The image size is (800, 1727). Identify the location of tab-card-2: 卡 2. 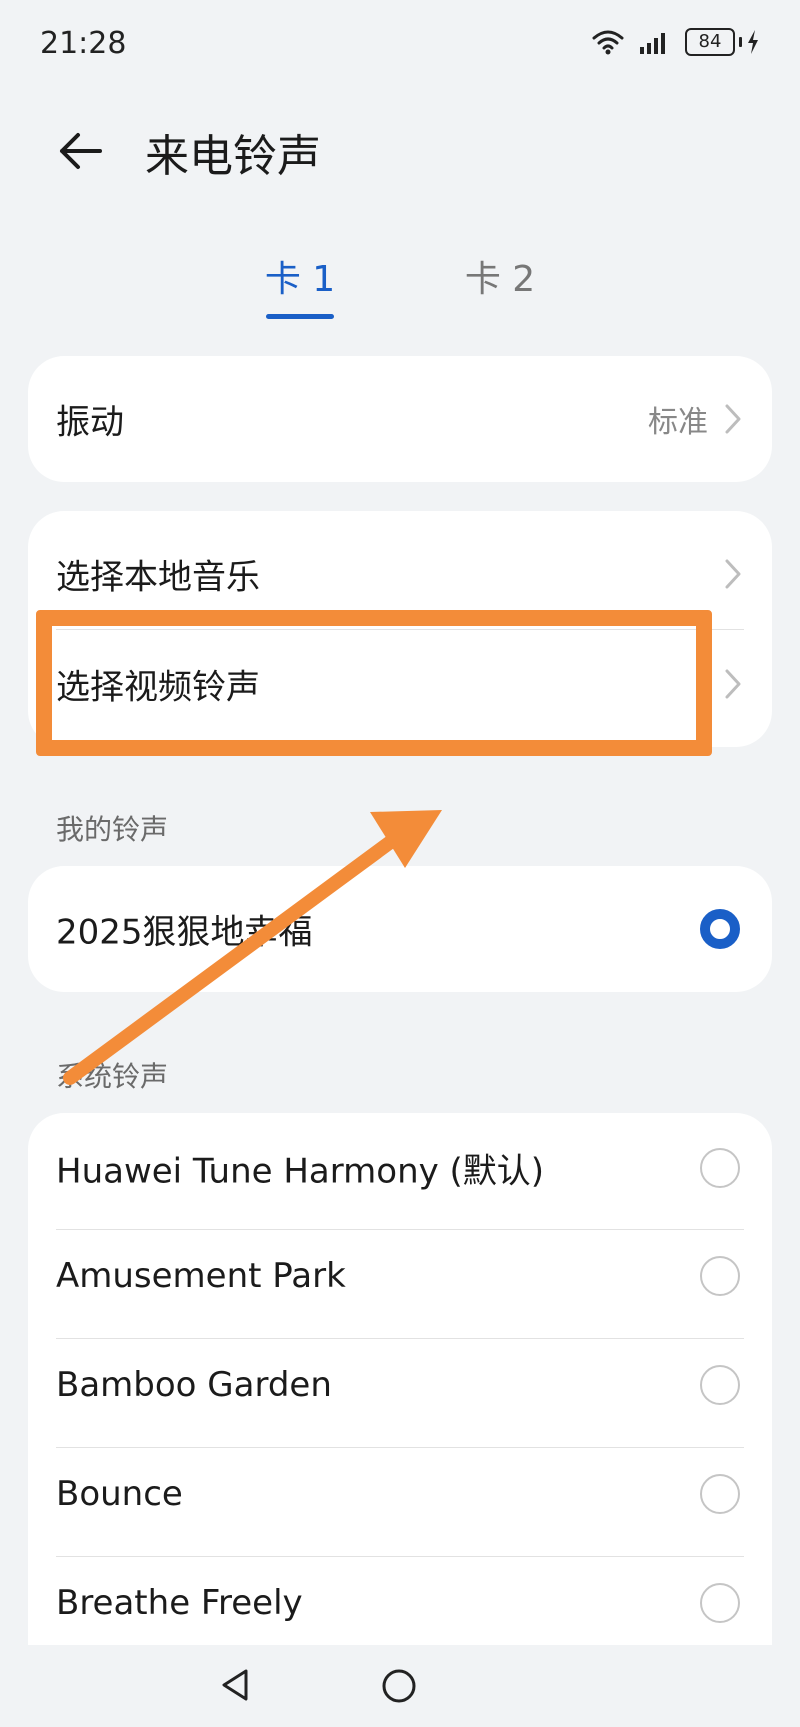
(500, 285).